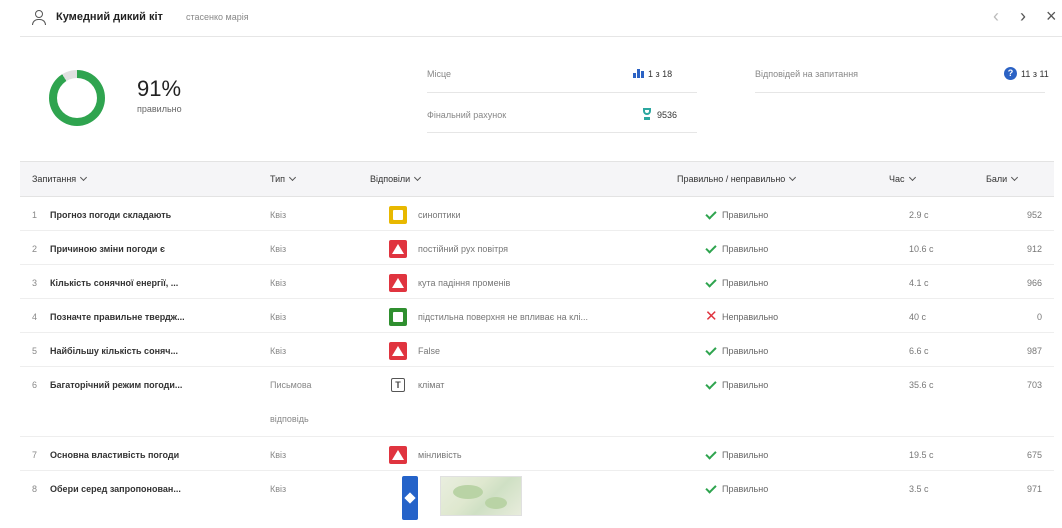  I want to click on time-value: 3.5 с, so click(919, 489).